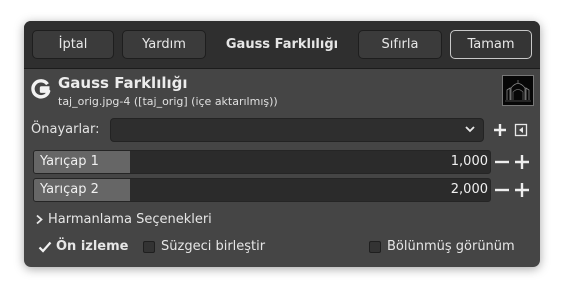 The image size is (565, 295). I want to click on preview-checkbox: Ön izleme, so click(83, 246).